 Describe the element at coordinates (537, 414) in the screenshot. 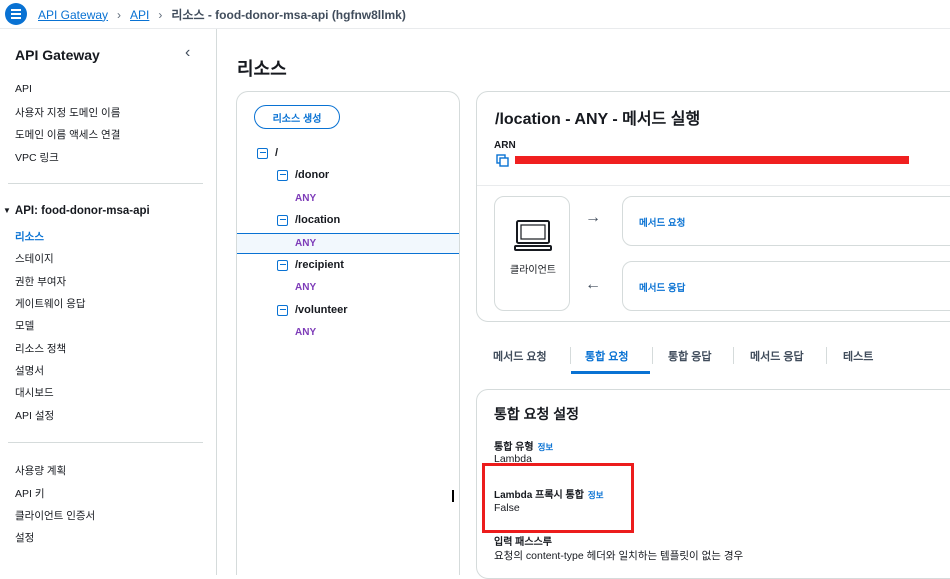

I see `settings-title: 통합 요청 설정` at that location.